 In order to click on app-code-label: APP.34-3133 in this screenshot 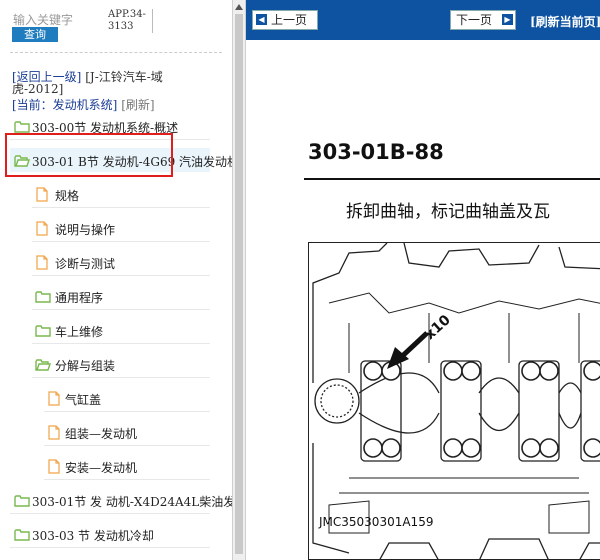, I will do `click(130, 21)`.